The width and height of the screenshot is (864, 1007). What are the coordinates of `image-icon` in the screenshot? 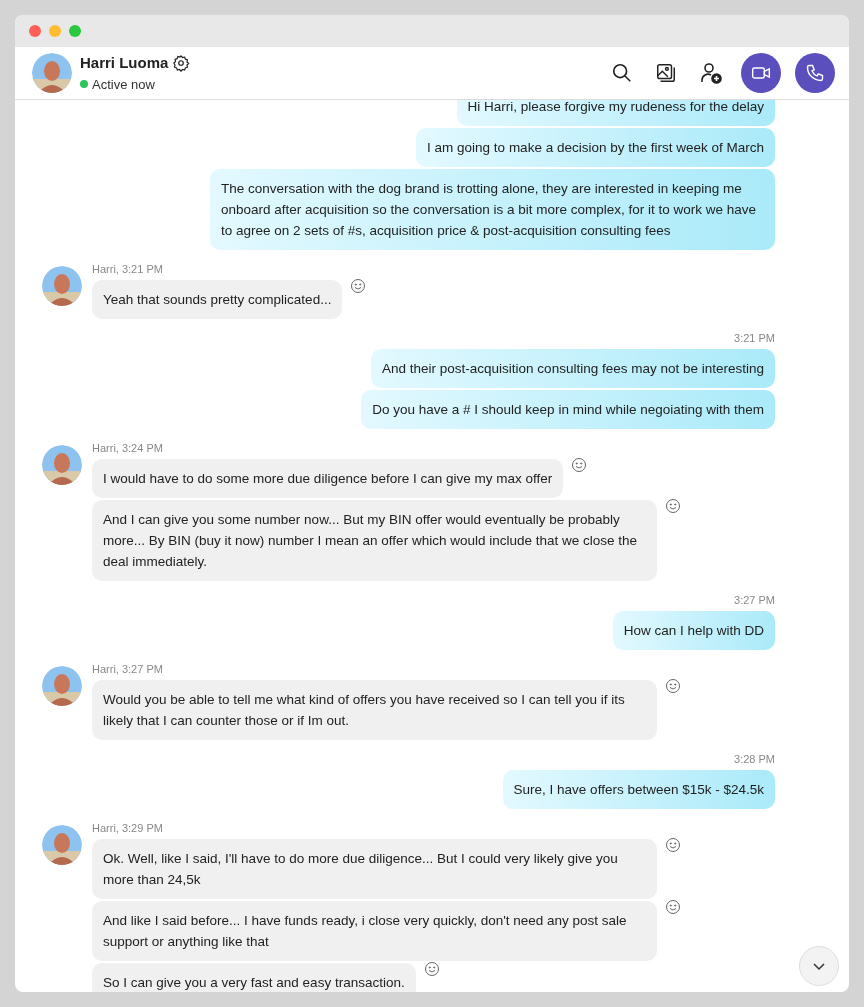 It's located at (666, 73).